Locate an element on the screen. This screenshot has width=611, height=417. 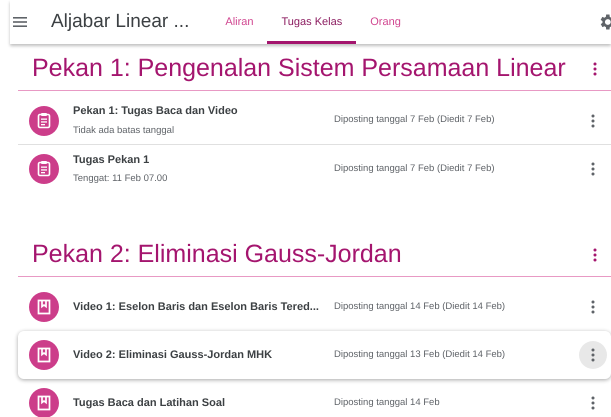
tab: Orang is located at coordinates (385, 22).